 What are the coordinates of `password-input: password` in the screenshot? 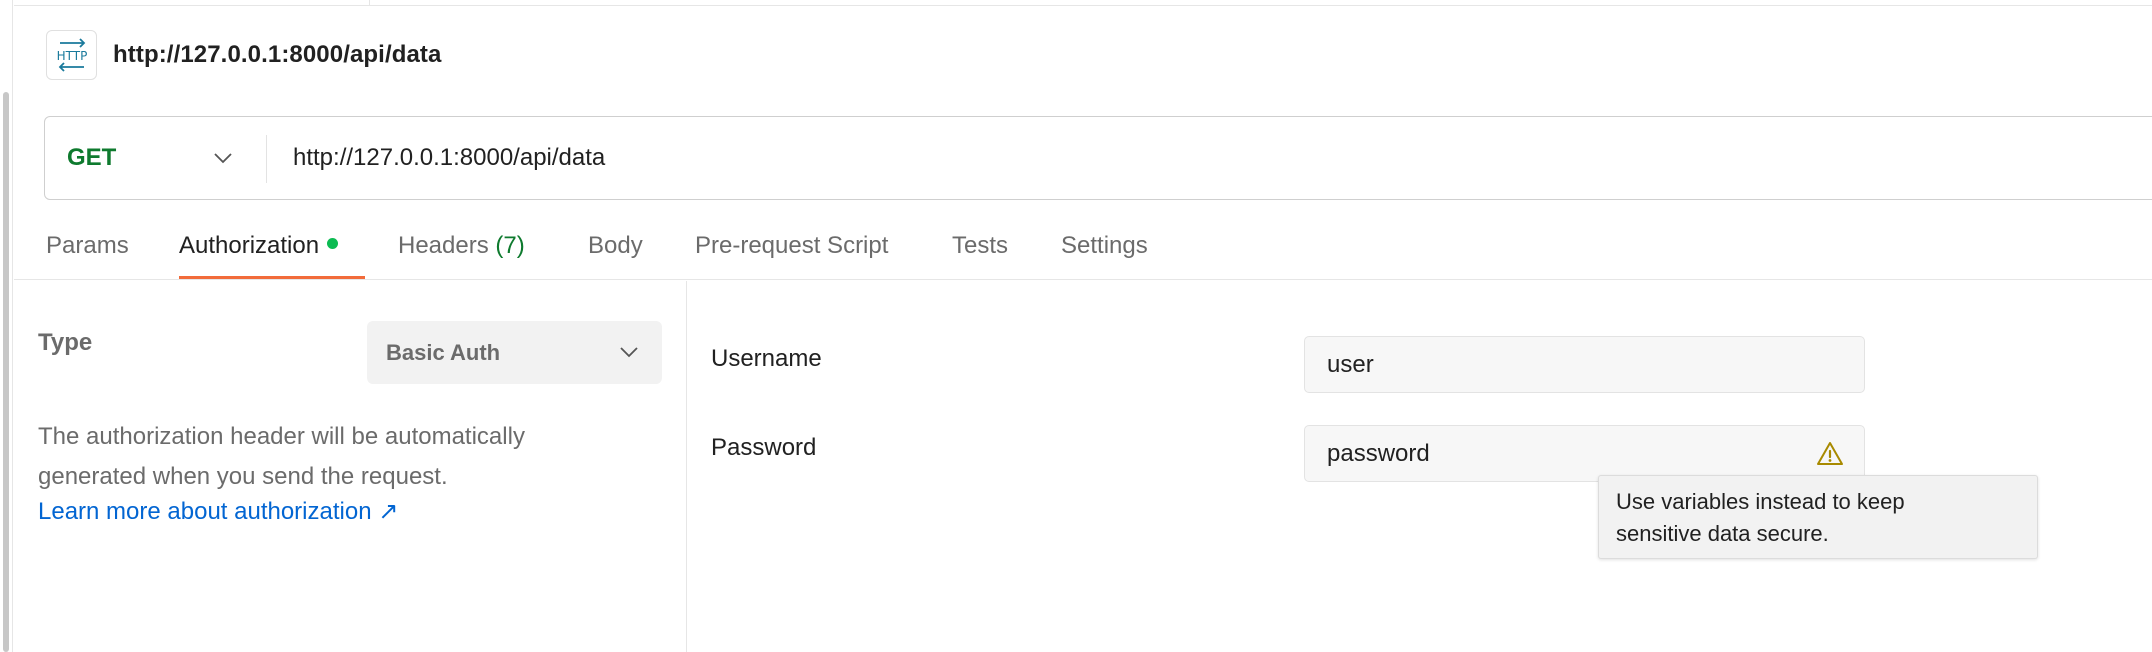 It's located at (1584, 453).